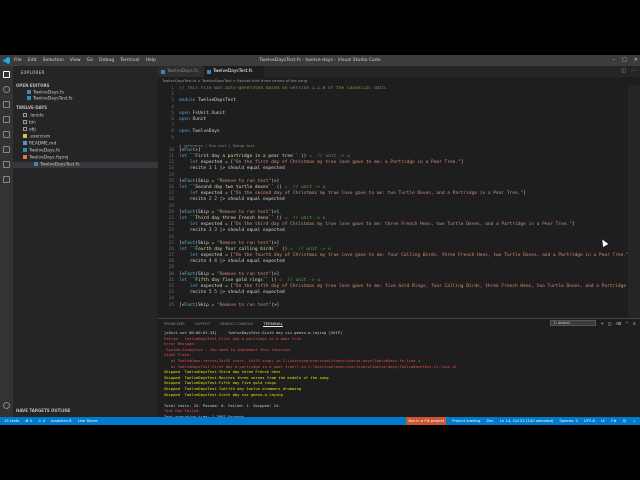  Describe the element at coordinates (43, 410) in the screenshot. I see `outline-header: HAVE TARGETS OUTLINE` at that location.